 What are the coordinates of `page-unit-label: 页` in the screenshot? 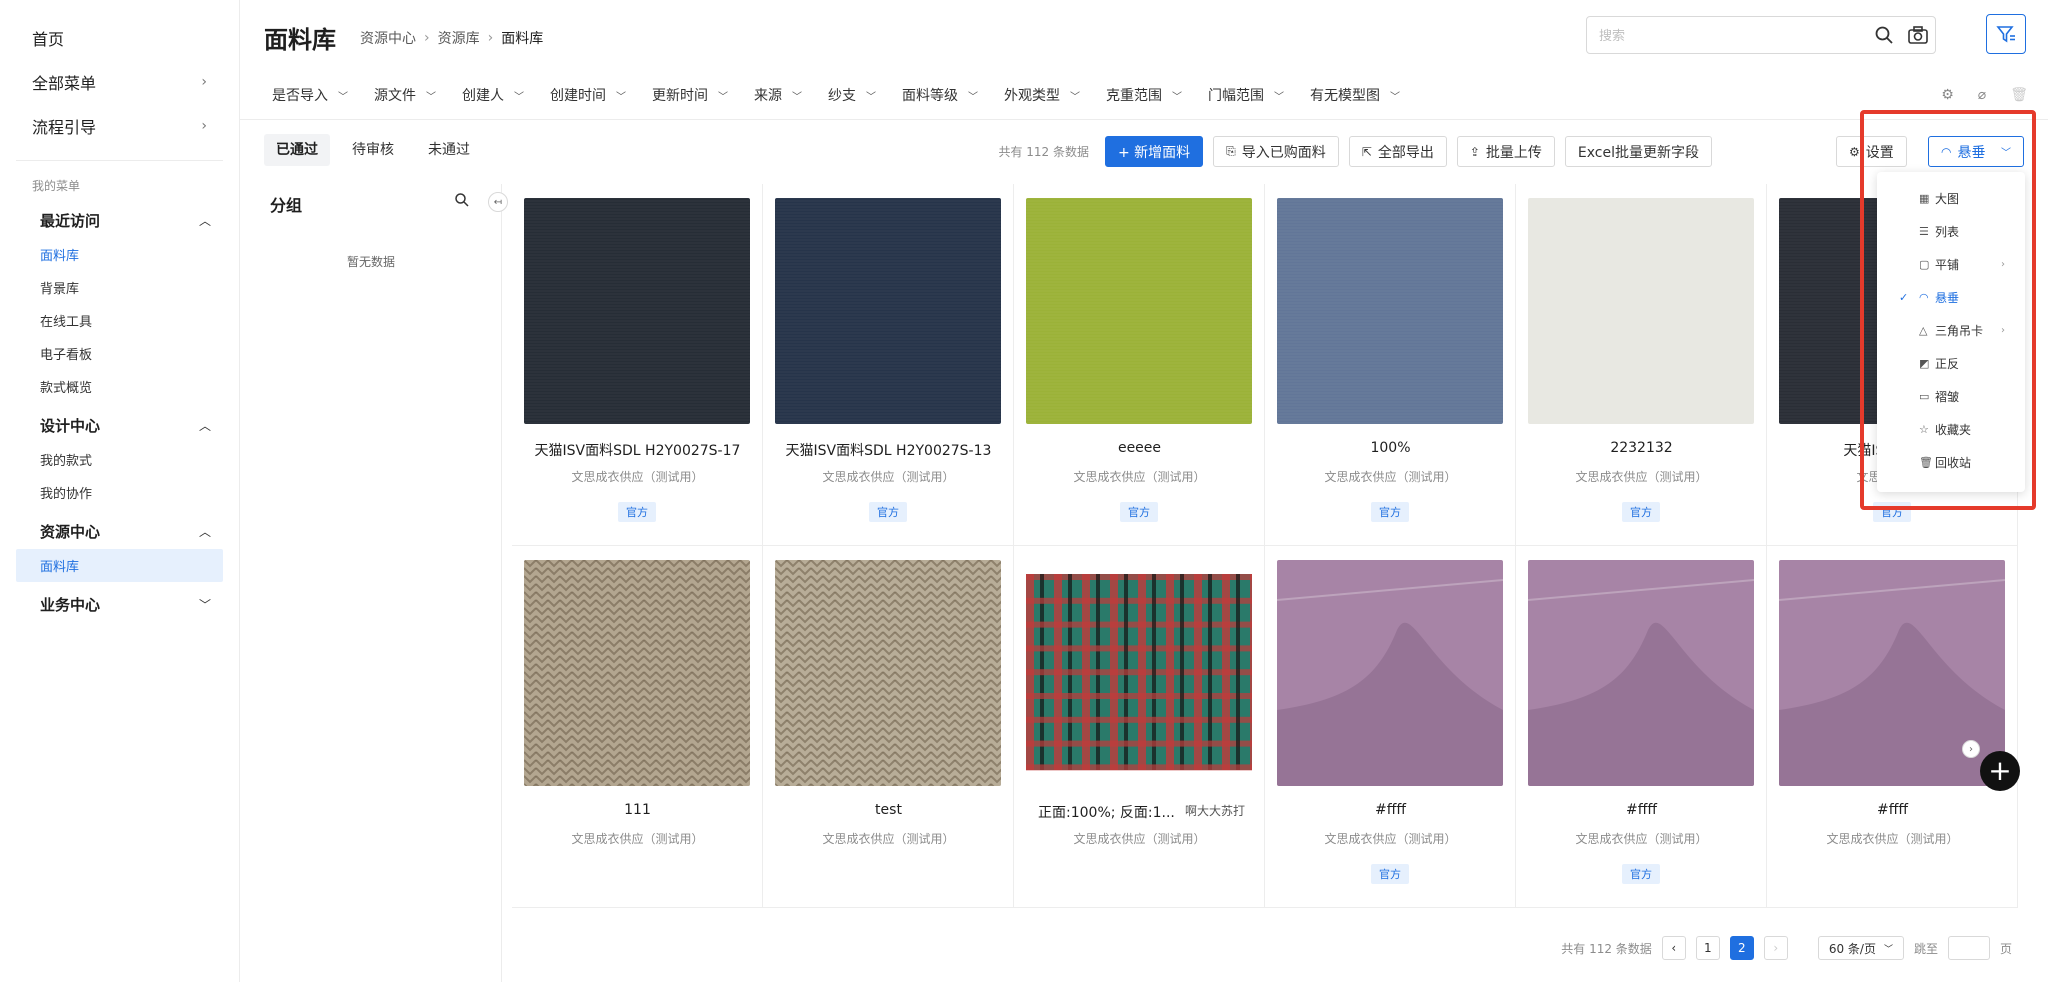 It's located at (2005, 948).